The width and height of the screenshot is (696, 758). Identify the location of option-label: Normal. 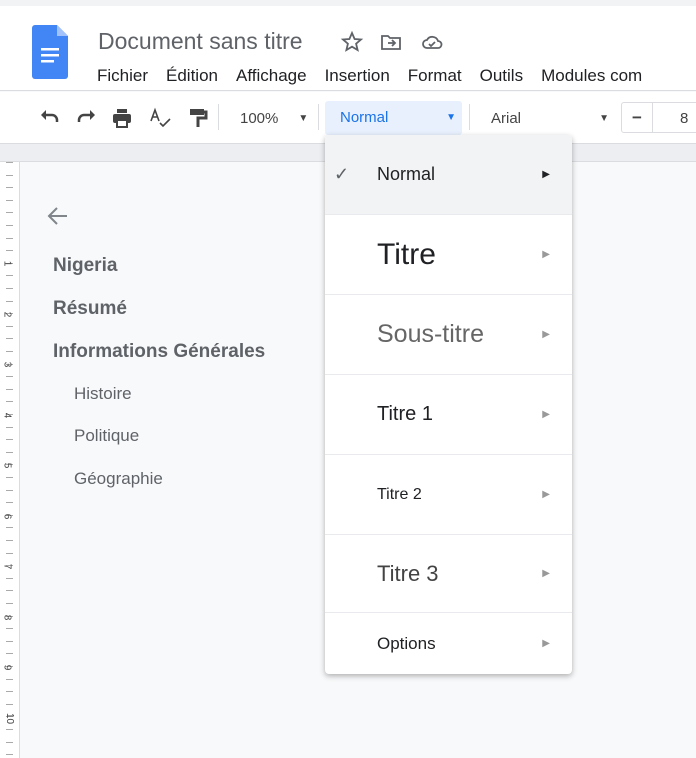
(406, 174).